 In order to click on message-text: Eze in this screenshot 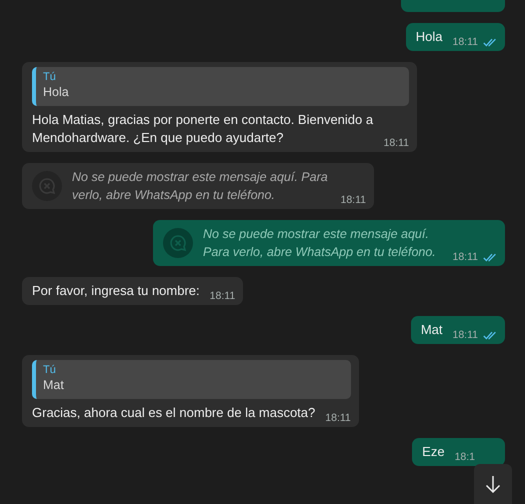, I will do `click(433, 452)`.